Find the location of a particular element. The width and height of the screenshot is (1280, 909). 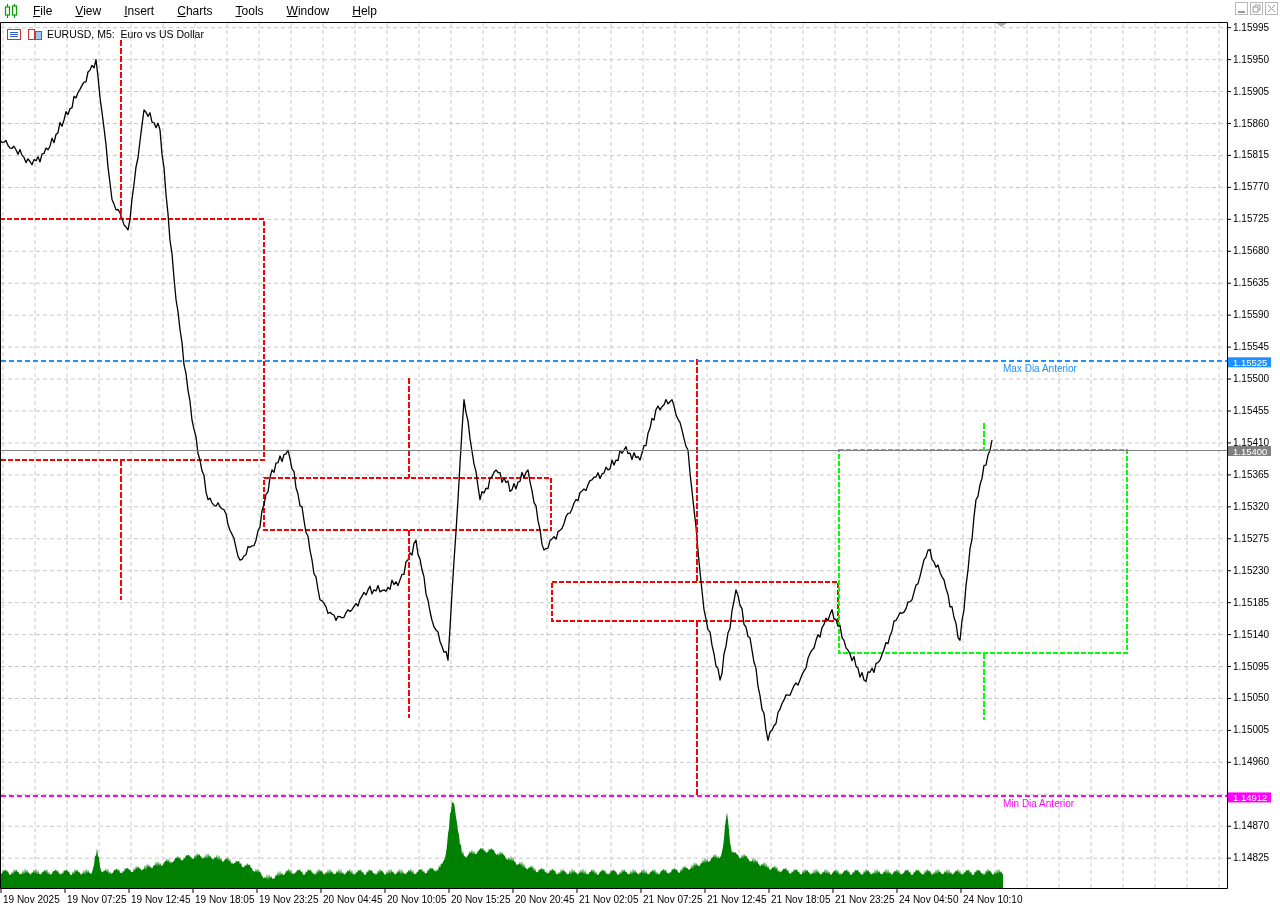

price-axis-label: 1.15410 is located at coordinates (1251, 442).